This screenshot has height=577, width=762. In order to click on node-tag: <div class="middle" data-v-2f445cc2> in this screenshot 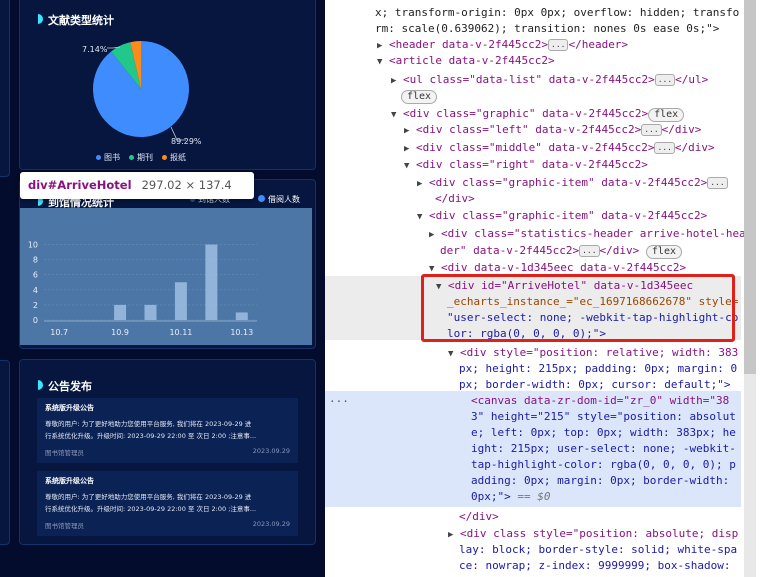, I will do `click(535, 147)`.